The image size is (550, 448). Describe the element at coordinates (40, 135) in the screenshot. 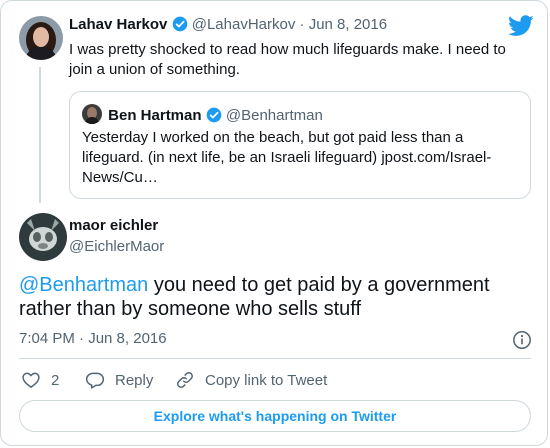

I see `thread-connector-line` at that location.